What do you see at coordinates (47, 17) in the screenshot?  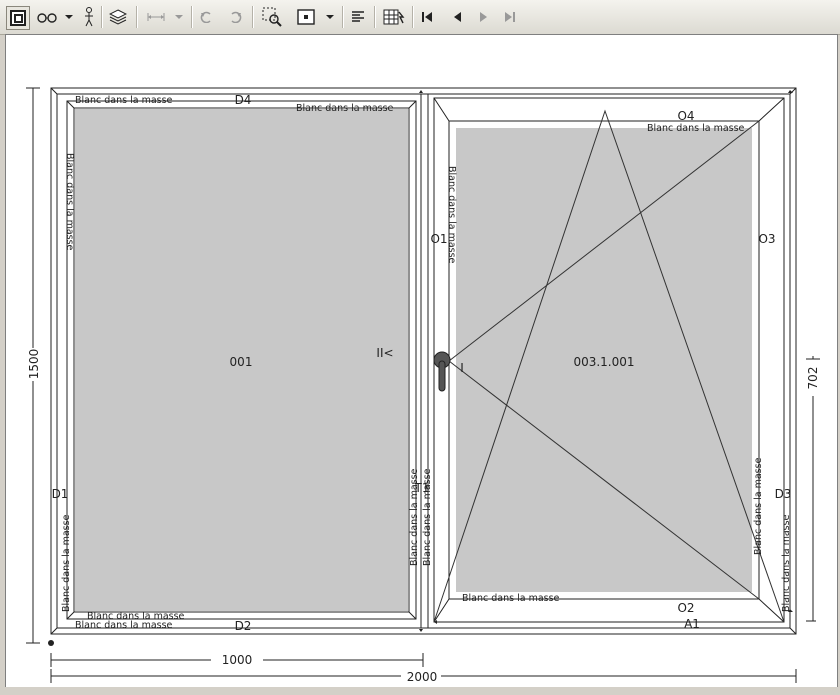 I see `glasses-icon` at bounding box center [47, 17].